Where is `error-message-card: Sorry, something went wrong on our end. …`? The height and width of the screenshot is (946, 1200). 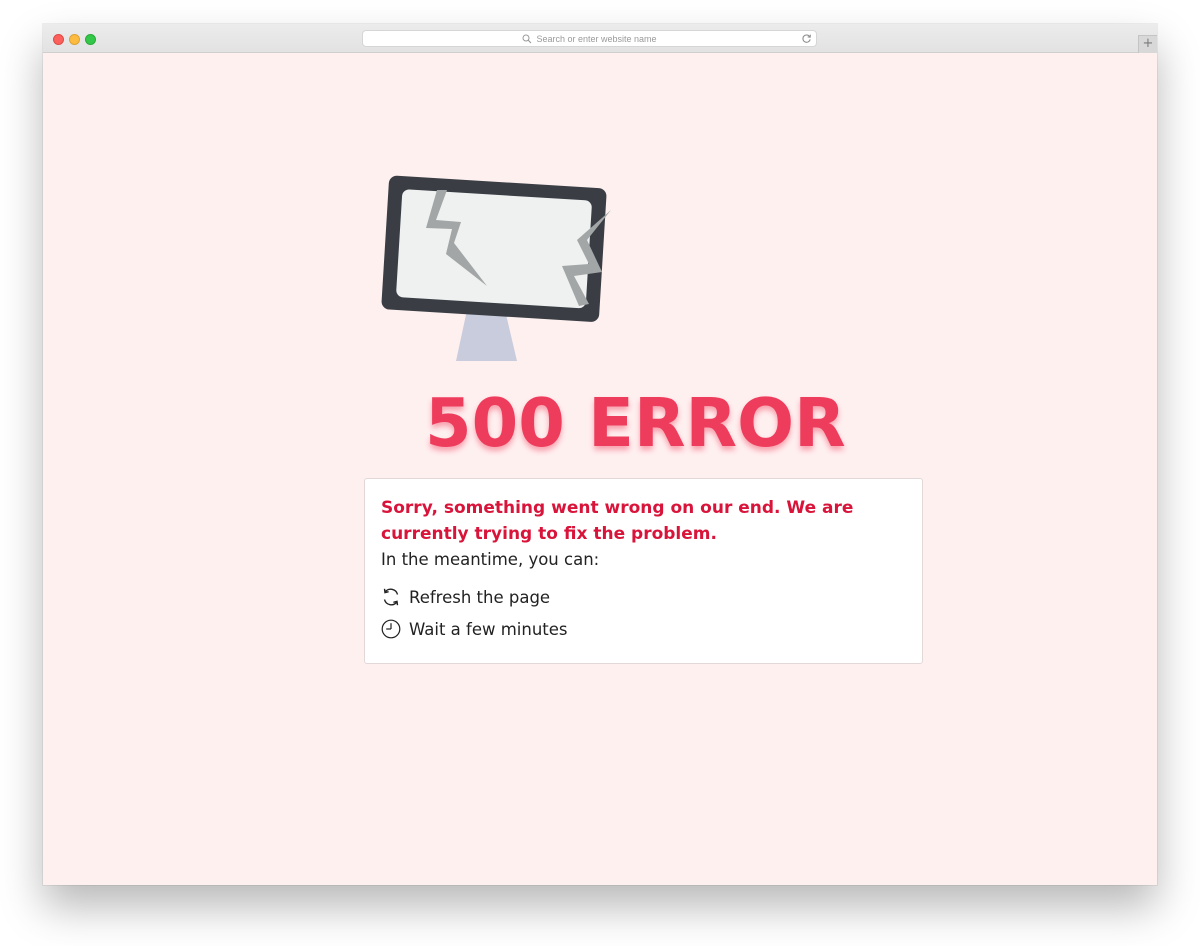
error-message-card: Sorry, something went wrong on our end. … is located at coordinates (643, 571).